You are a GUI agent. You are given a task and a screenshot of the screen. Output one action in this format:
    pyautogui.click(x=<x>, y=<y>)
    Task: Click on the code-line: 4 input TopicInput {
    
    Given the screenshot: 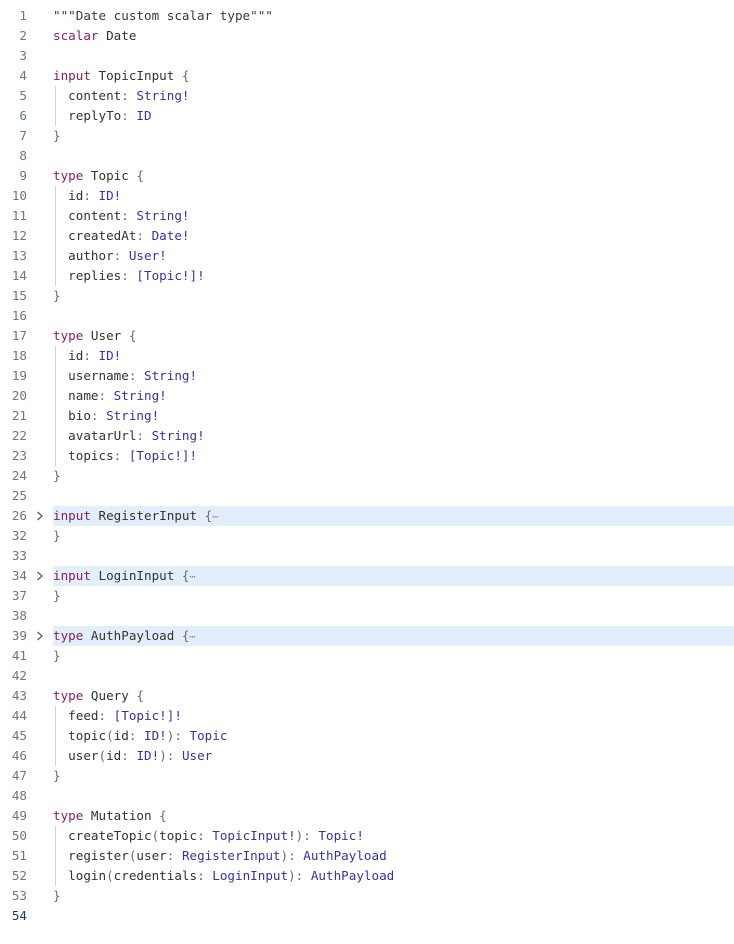 What is the action you would take?
    pyautogui.click(x=367, y=76)
    